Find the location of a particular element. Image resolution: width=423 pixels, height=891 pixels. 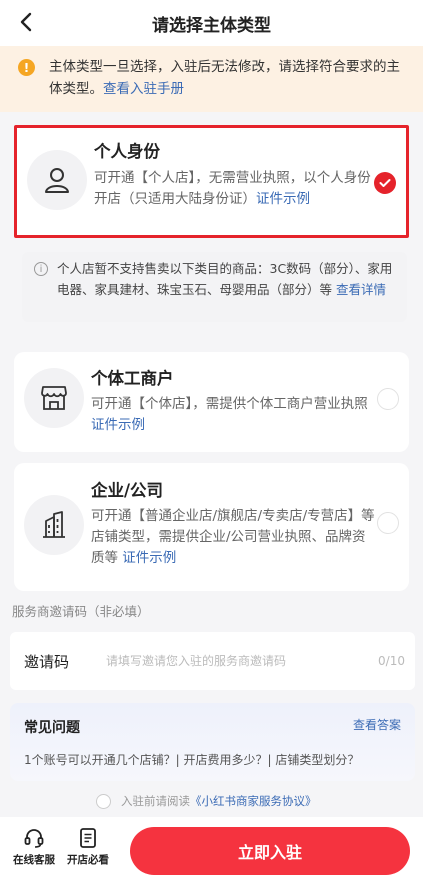

document-icon is located at coordinates (88, 838).